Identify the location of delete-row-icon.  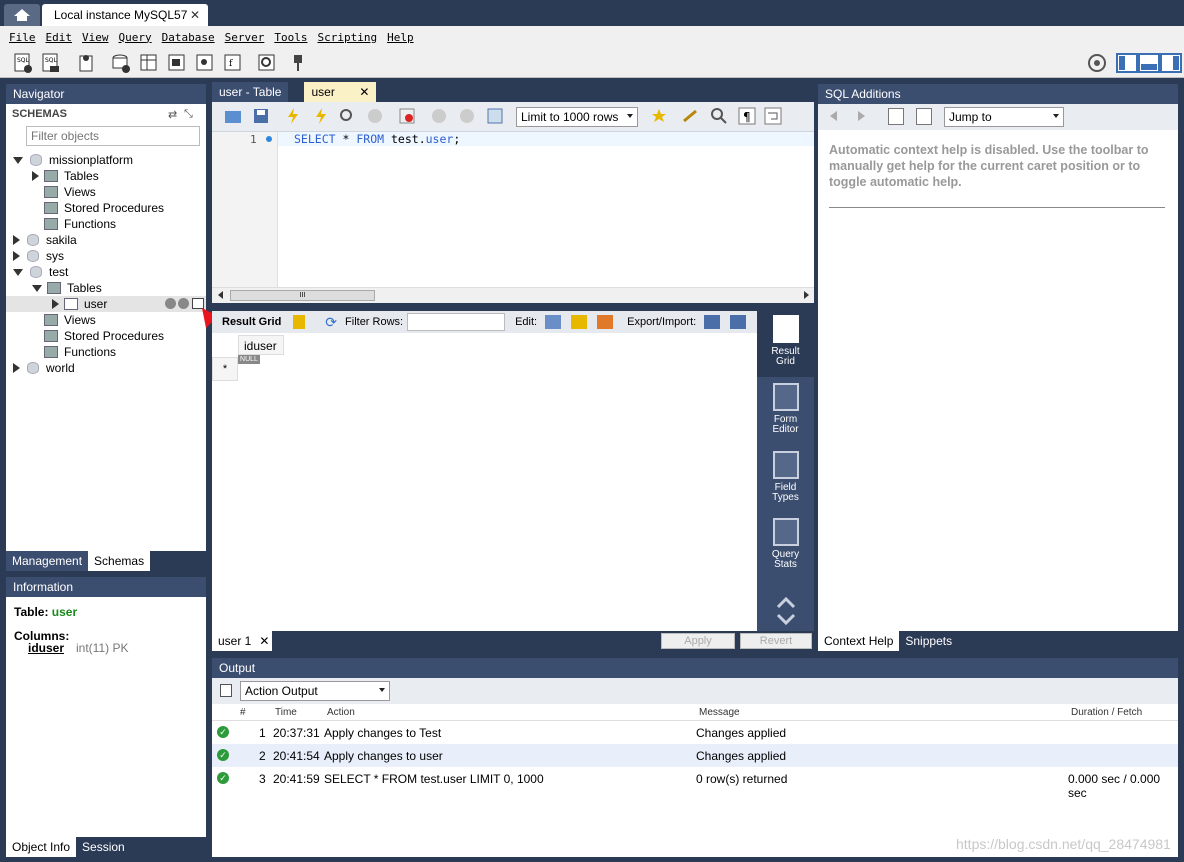
(605, 322).